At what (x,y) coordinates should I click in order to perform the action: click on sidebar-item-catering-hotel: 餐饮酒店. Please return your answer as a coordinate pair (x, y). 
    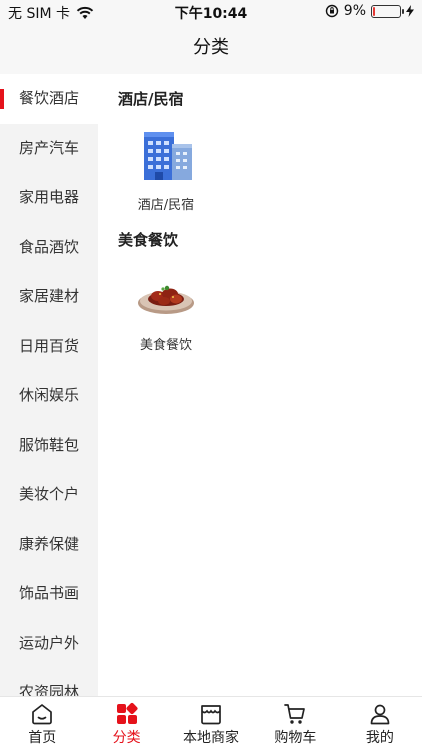
    Looking at the image, I should click on (49, 99).